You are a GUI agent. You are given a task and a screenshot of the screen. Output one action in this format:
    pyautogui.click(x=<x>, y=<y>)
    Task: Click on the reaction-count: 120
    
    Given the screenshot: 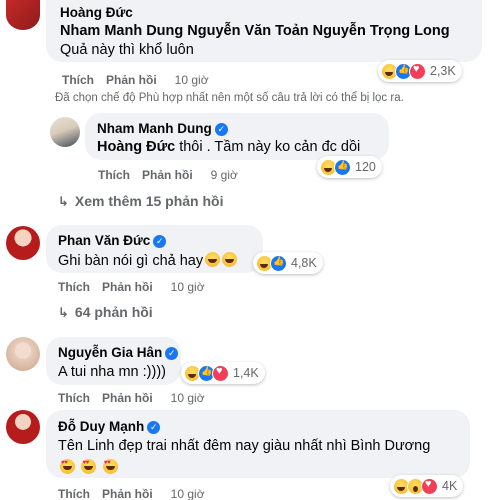 What is the action you would take?
    pyautogui.click(x=365, y=167)
    